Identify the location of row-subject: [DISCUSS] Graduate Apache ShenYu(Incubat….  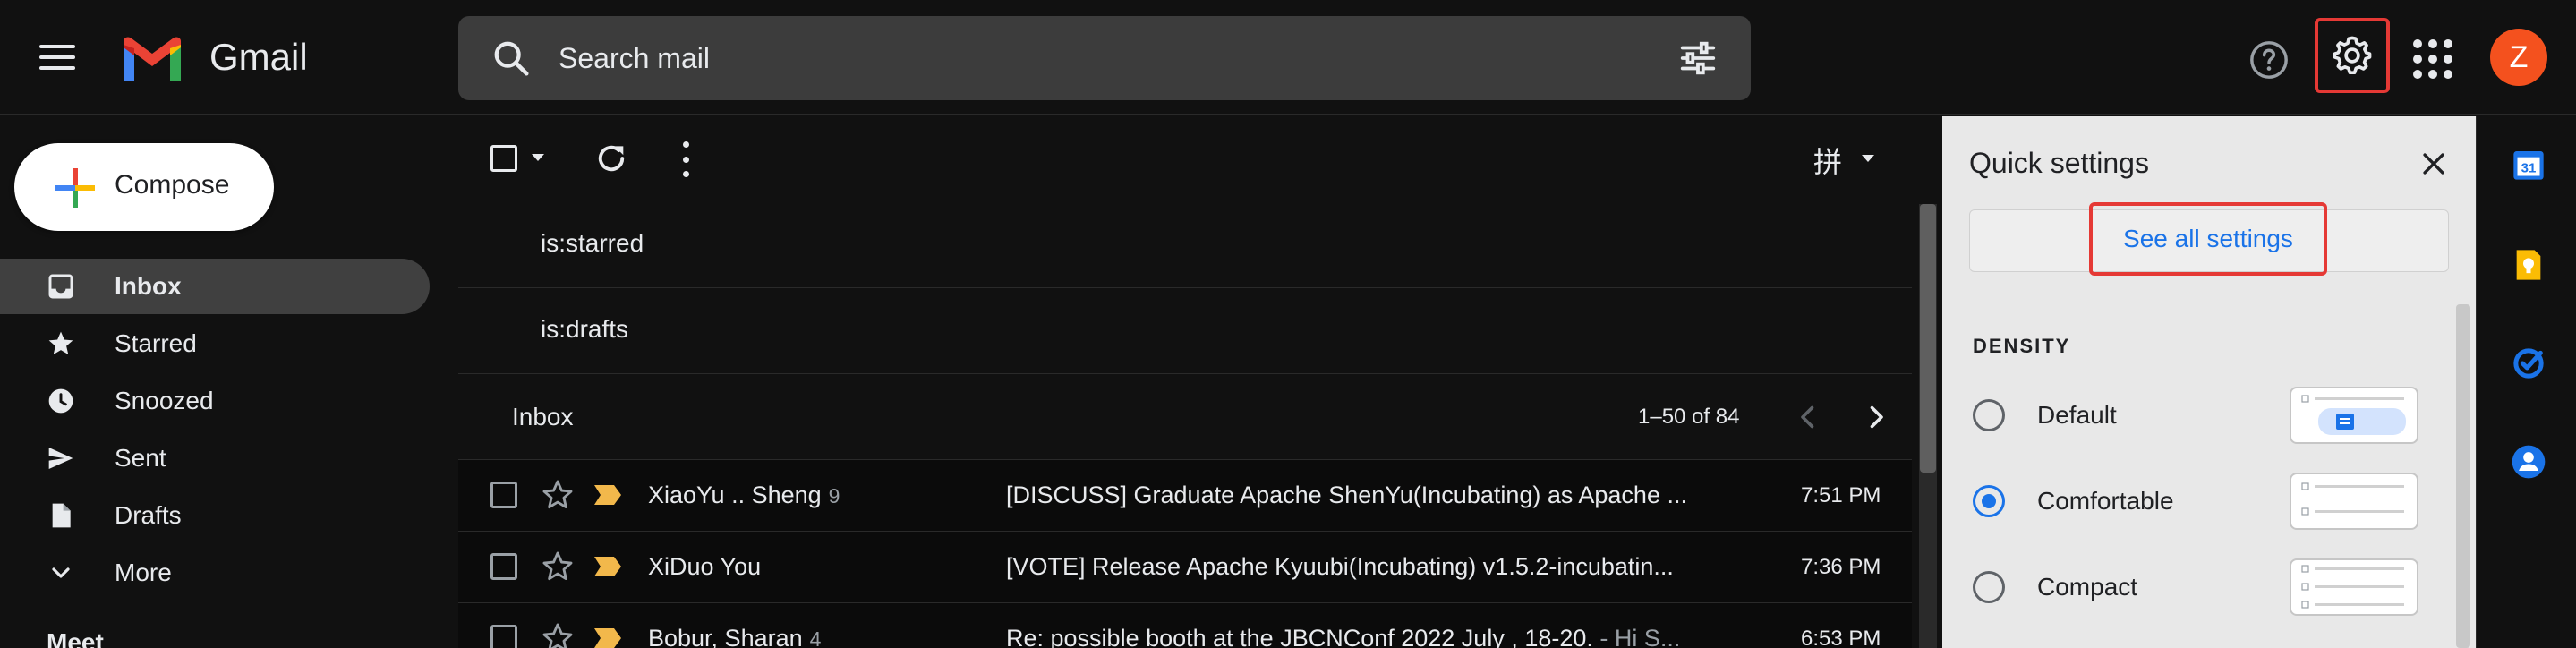
(1346, 495).